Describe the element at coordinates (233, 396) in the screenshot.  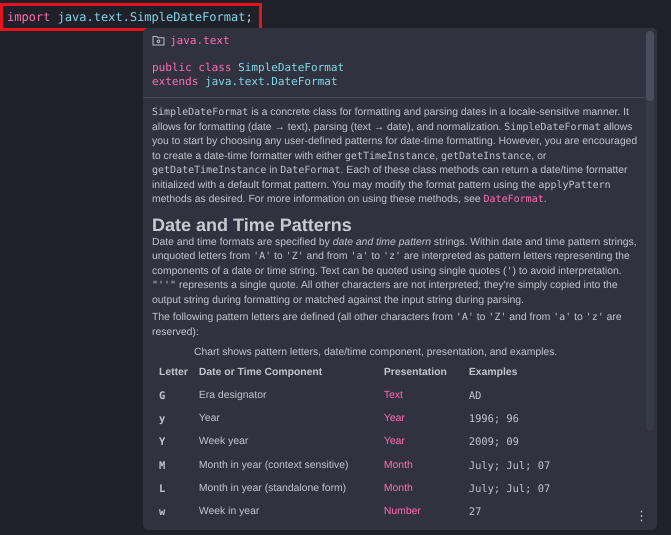
I see `table-cell-text: Era designator` at that location.